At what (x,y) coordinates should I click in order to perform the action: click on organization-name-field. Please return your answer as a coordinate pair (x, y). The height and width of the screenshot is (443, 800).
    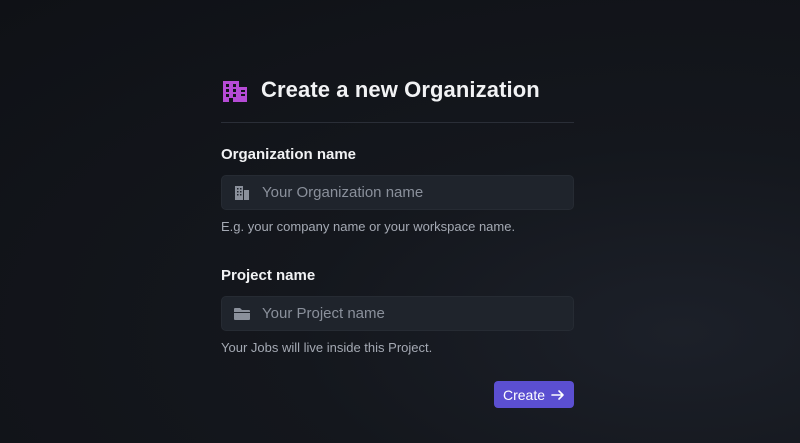
    Looking at the image, I should click on (397, 192).